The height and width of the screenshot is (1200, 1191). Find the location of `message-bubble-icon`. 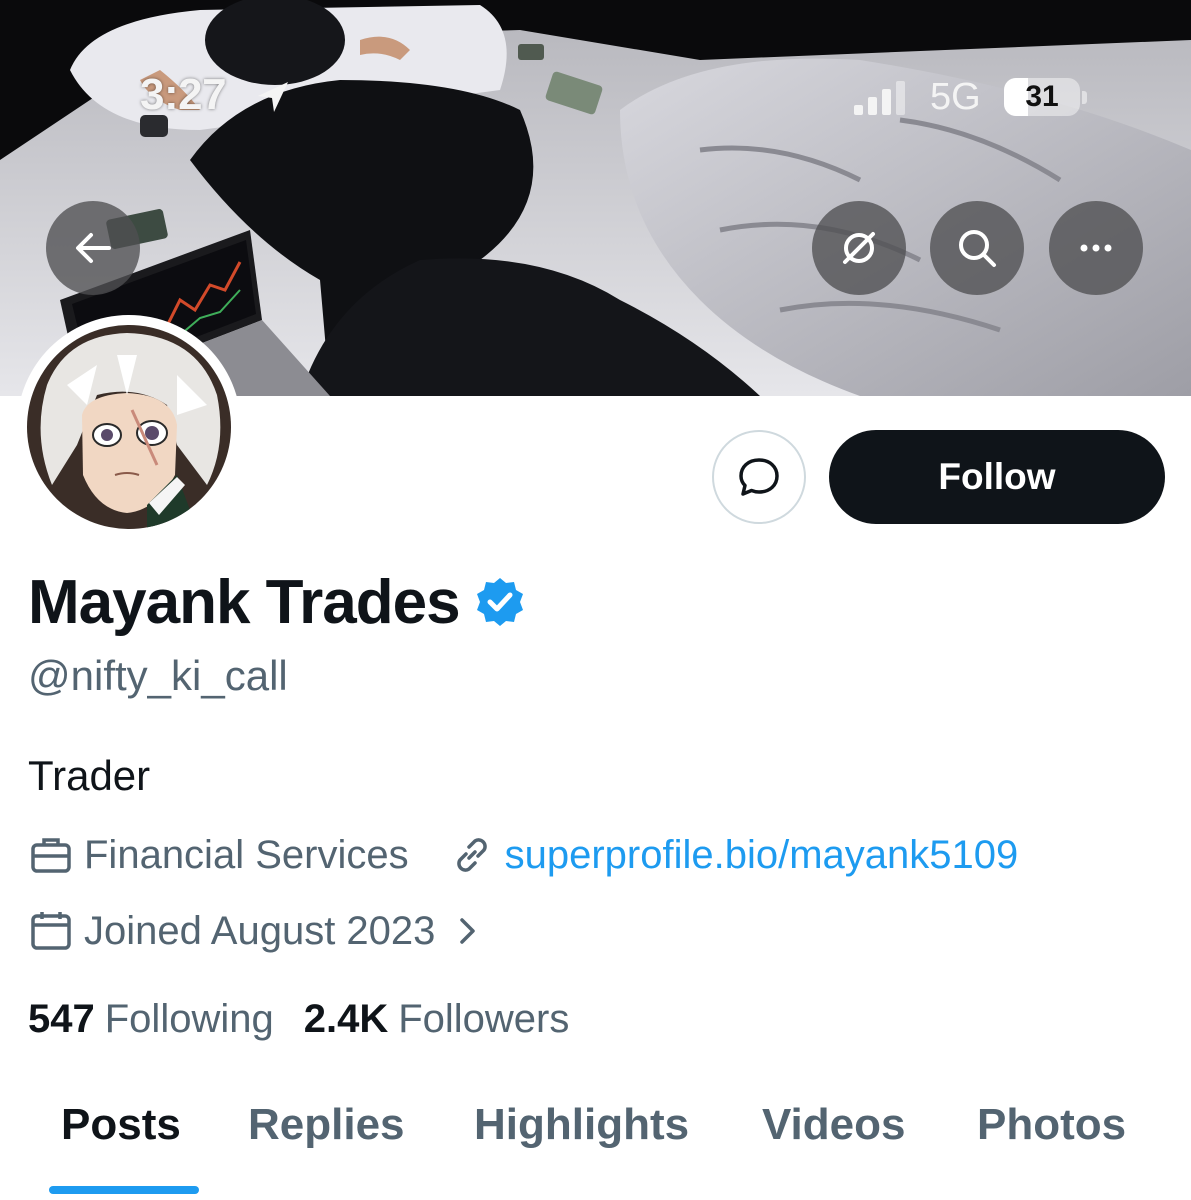

message-bubble-icon is located at coordinates (759, 477).